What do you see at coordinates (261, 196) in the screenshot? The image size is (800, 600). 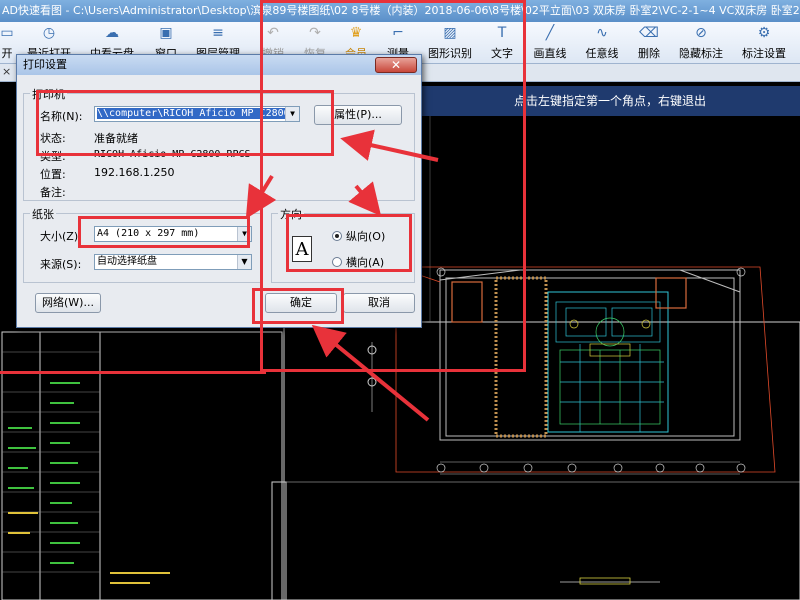 I see `arrow-to-paper-size` at bounding box center [261, 196].